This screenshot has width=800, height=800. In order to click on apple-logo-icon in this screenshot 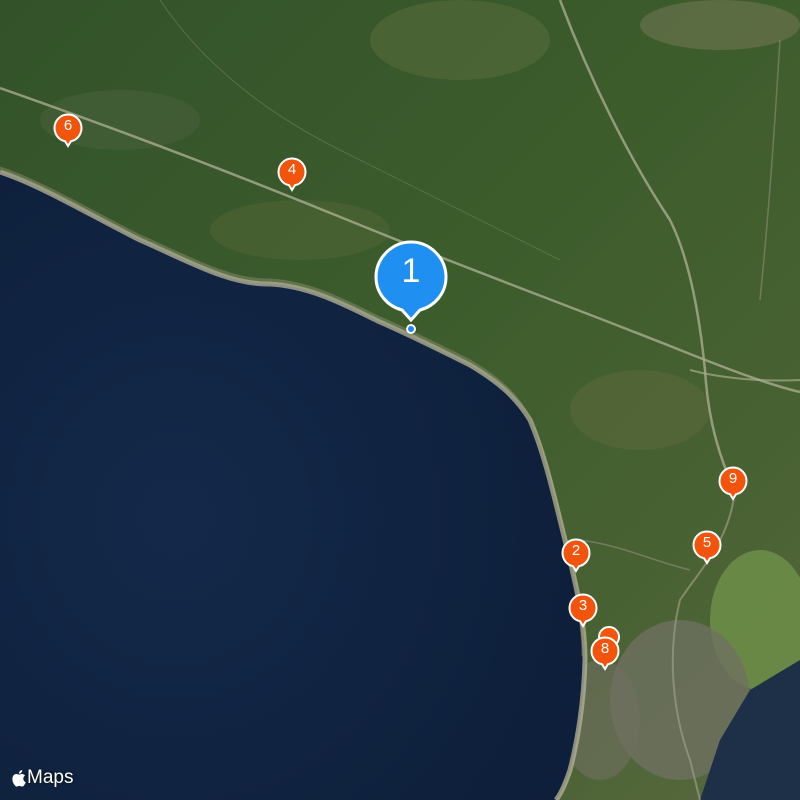, I will do `click(19, 778)`.